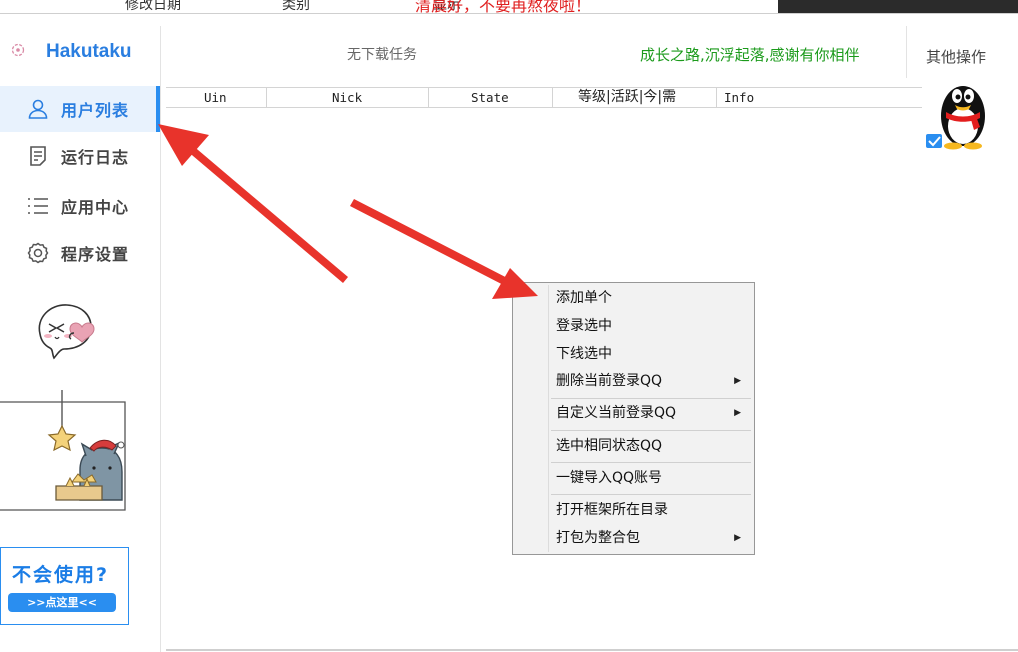 The image size is (1018, 652). What do you see at coordinates (296, 6) in the screenshot?
I see `bg-column-type: 类别` at bounding box center [296, 6].